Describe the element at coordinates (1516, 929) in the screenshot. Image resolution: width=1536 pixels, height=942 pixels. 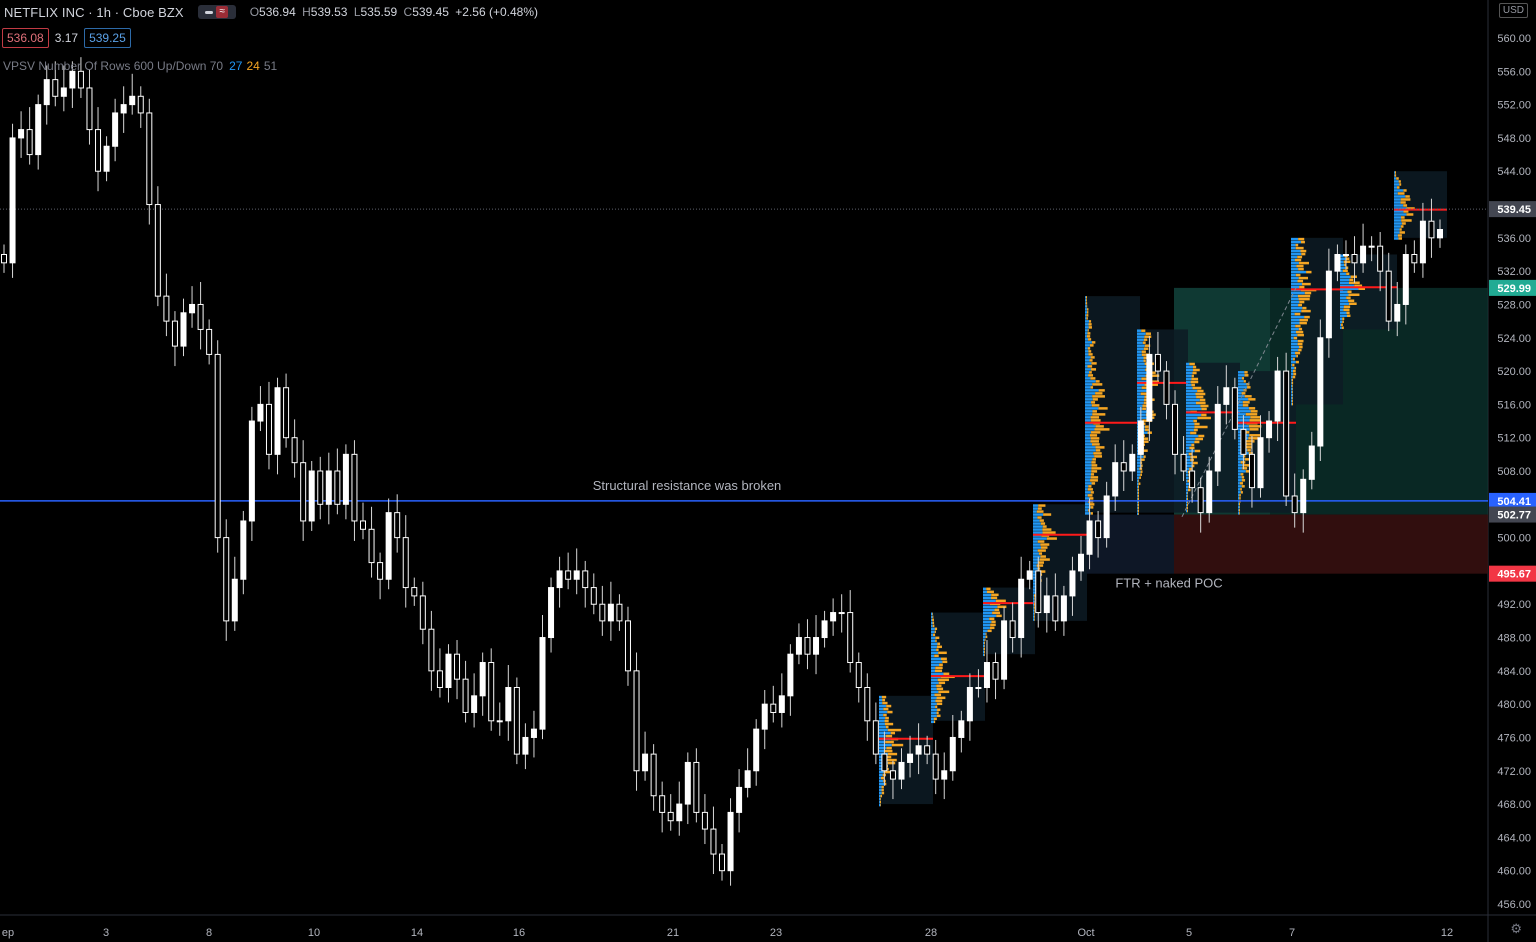
I see `gear-icon: ⚙` at that location.